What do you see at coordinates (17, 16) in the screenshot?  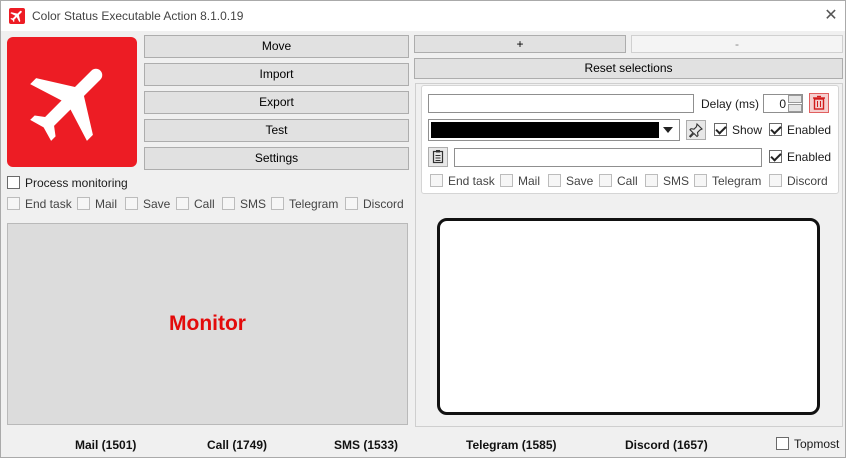 I see `airplane-app-icon` at bounding box center [17, 16].